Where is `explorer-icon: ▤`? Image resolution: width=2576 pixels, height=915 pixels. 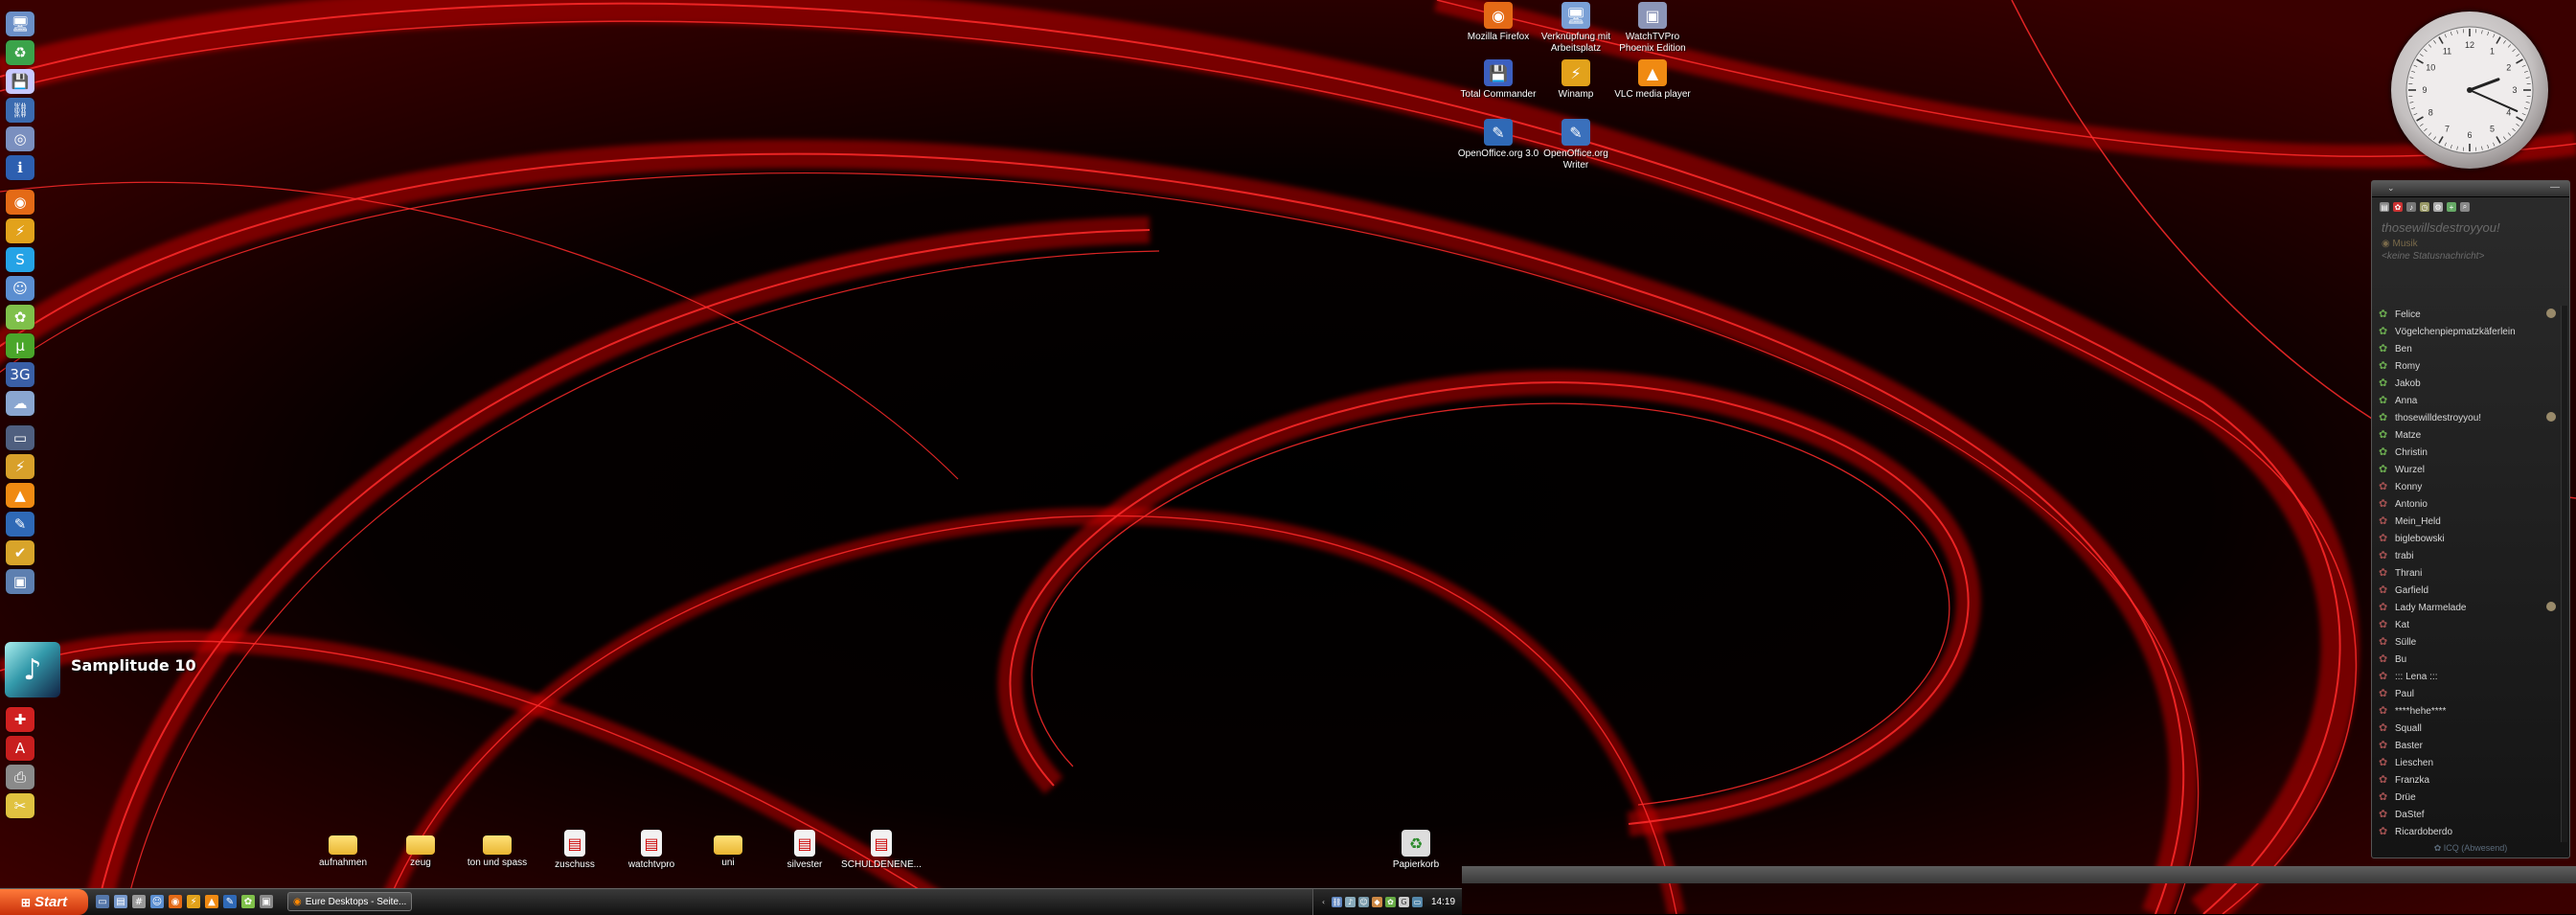
explorer-icon: ▤ is located at coordinates (121, 901).